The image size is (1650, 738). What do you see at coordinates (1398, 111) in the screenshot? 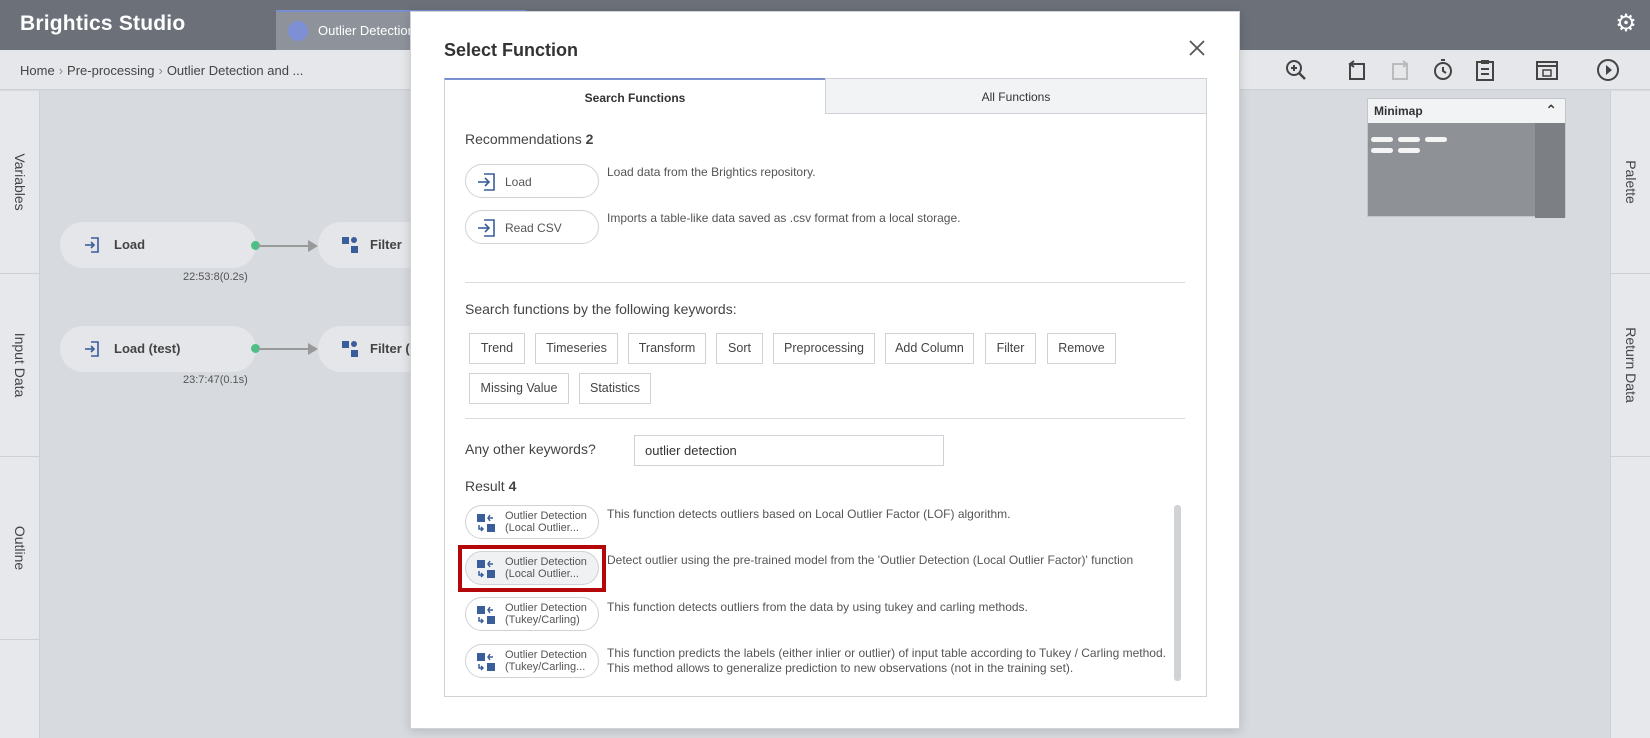
I see `minimap-title: Minimap` at bounding box center [1398, 111].